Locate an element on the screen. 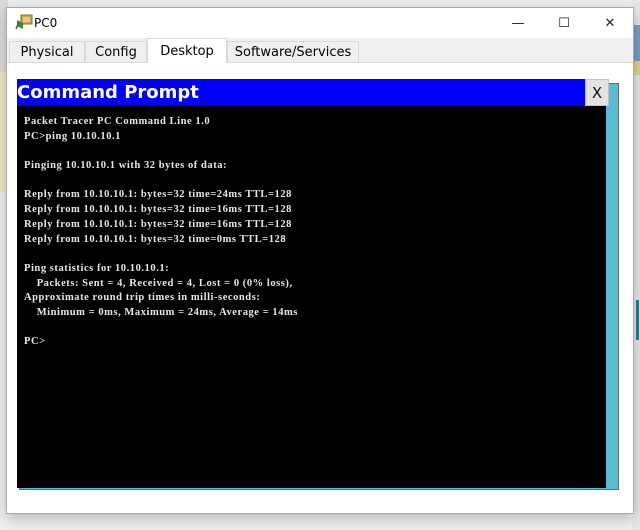 This screenshot has height=530, width=640. minimize-button: — is located at coordinates (518, 23).